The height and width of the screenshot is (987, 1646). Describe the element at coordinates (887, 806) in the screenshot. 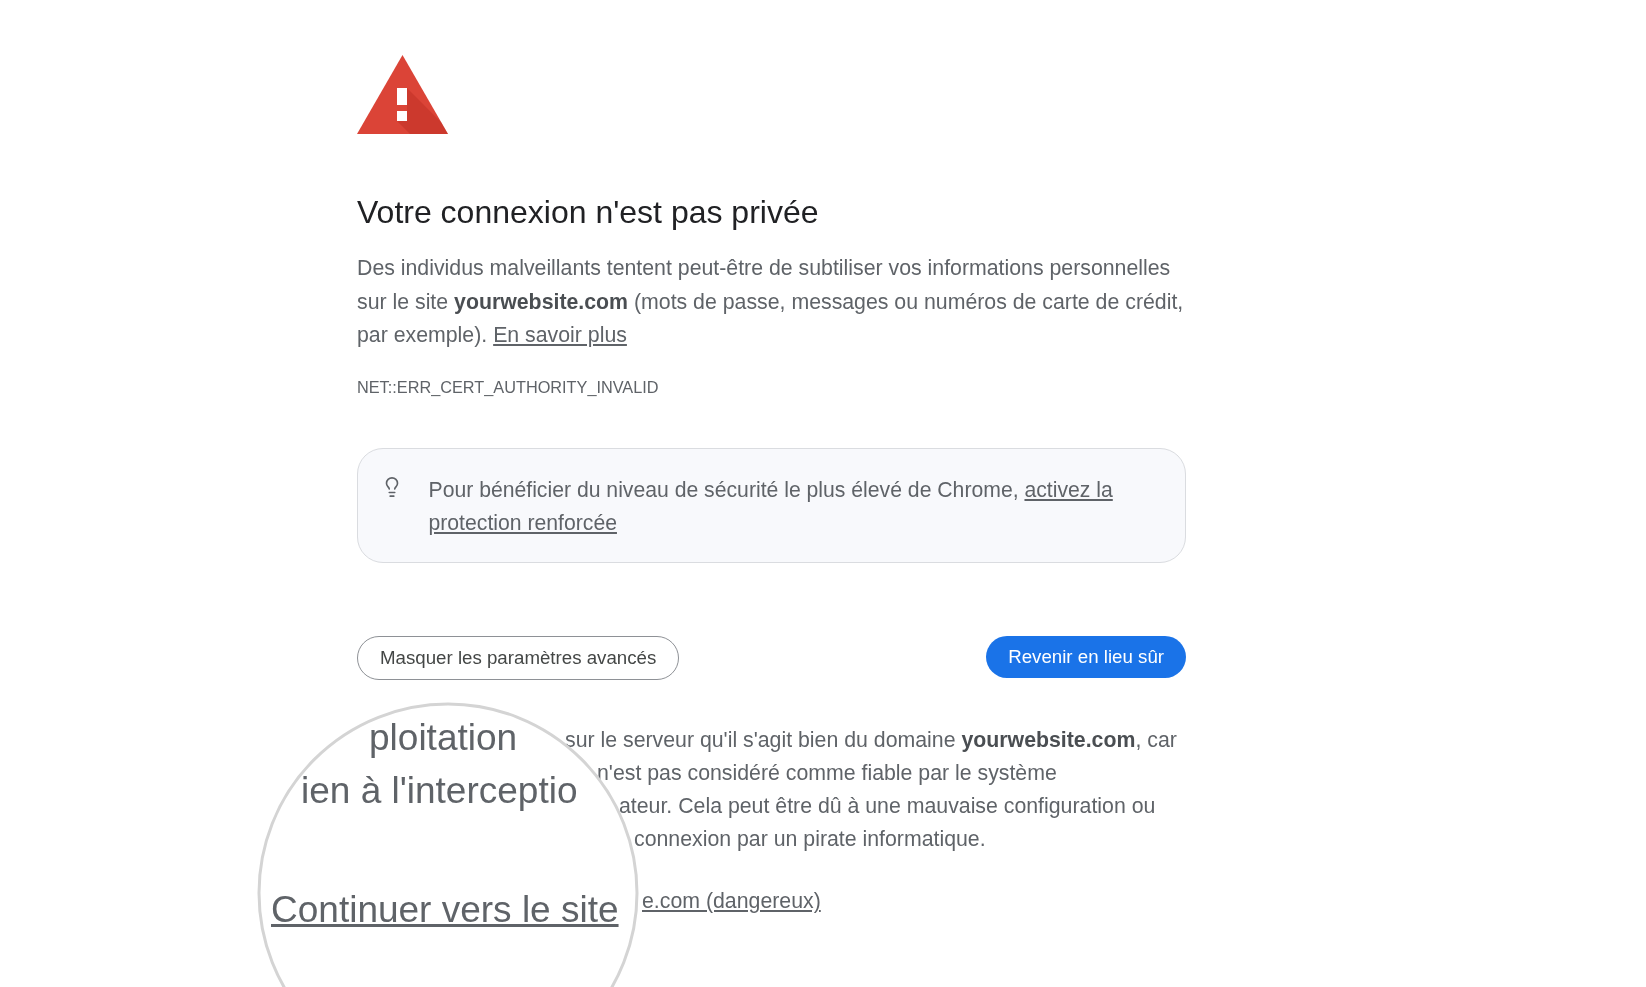

I see `details-text-line: ateur. Cela peut être dû à une mauvaise configuration ou` at that location.